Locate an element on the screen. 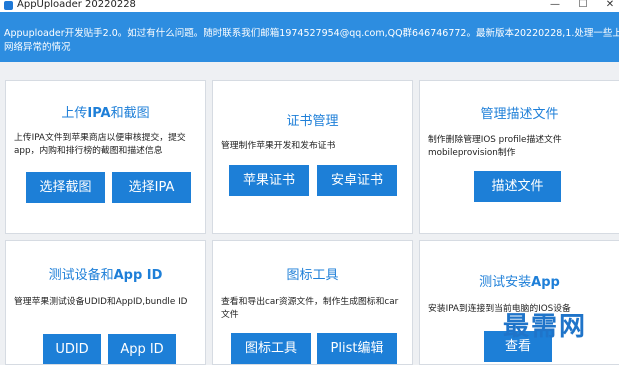 This screenshot has height=365, width=619. udid-button: UDID is located at coordinates (72, 349).